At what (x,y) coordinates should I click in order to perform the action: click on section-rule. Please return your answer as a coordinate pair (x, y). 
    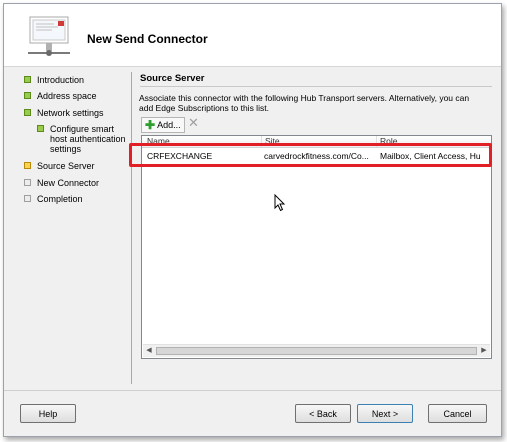
    Looking at the image, I should click on (316, 86).